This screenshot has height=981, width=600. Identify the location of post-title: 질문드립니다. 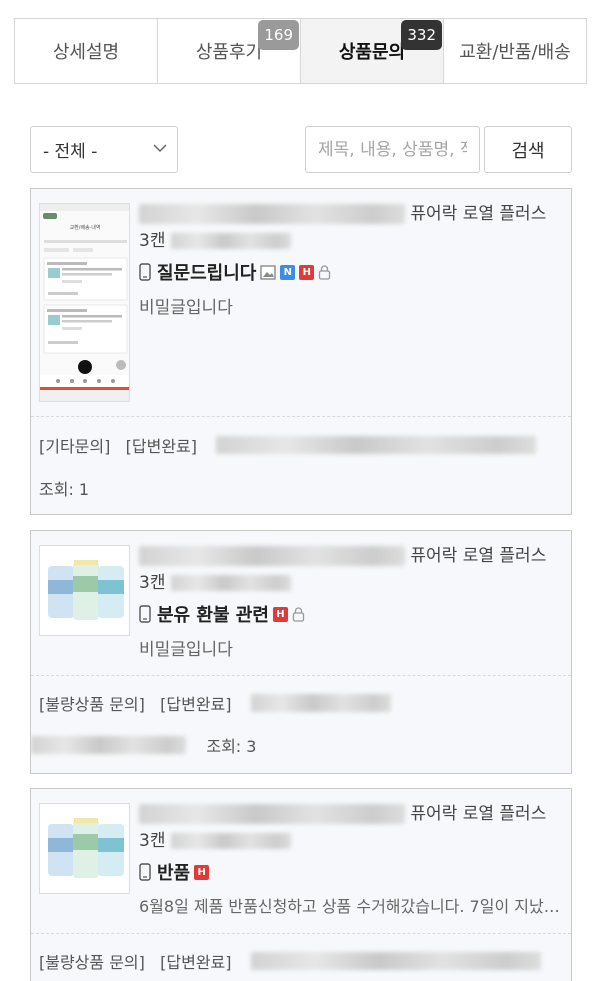
(206, 272).